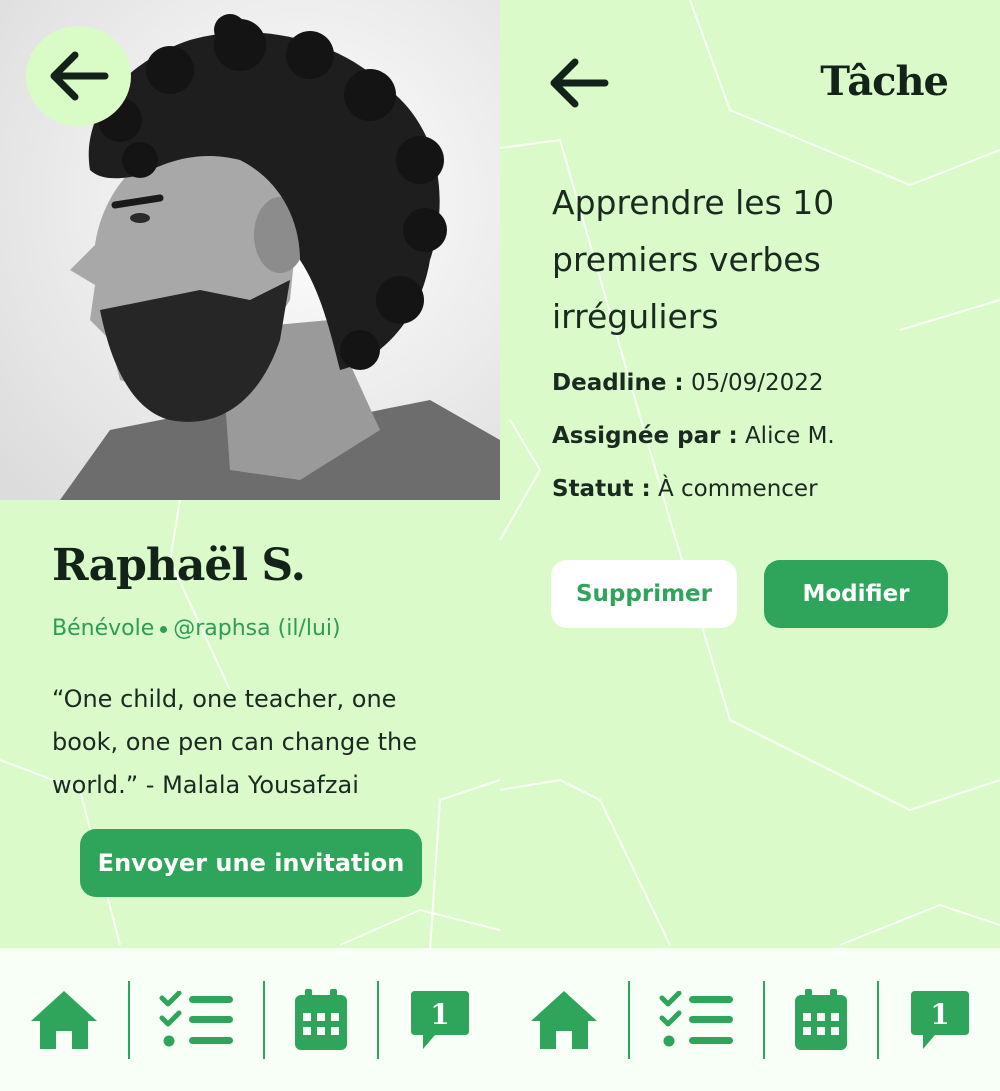 Image resolution: width=1000 pixels, height=1091 pixels. Describe the element at coordinates (688, 383) in the screenshot. I see `deadline-row: Deadline : 05/09/2022` at that location.